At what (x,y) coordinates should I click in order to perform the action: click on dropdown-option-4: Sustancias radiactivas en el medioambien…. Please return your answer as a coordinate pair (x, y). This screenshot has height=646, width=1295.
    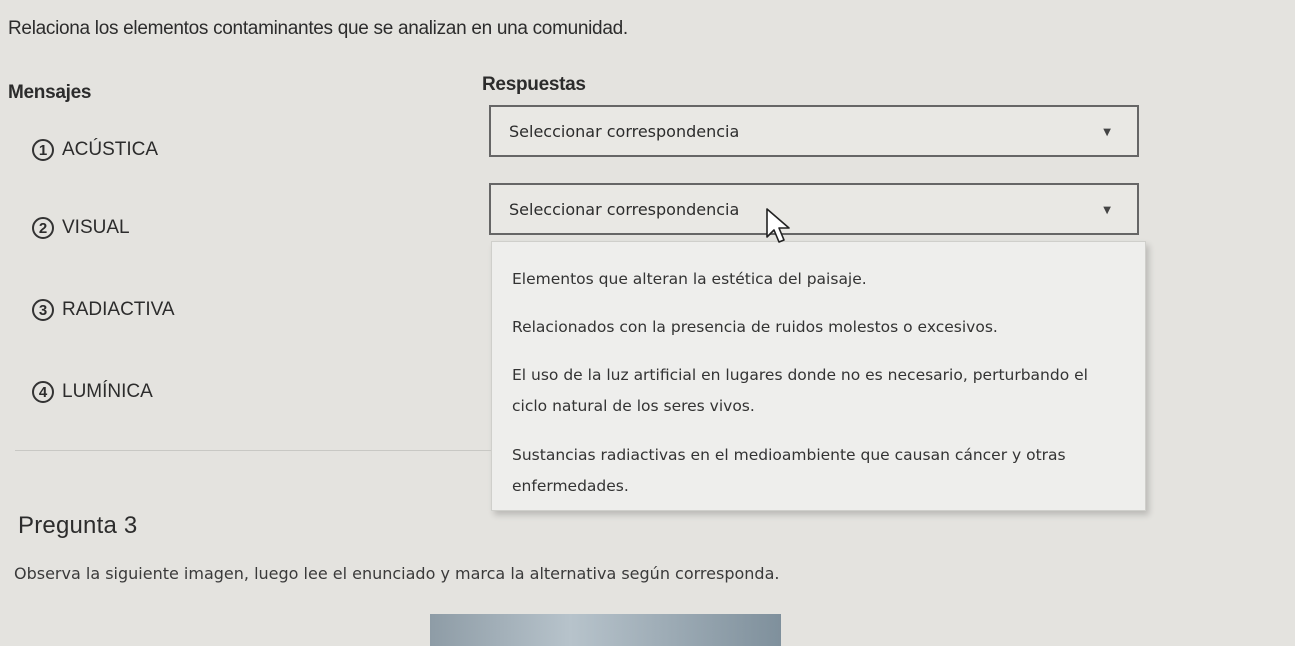
    Looking at the image, I should click on (814, 471).